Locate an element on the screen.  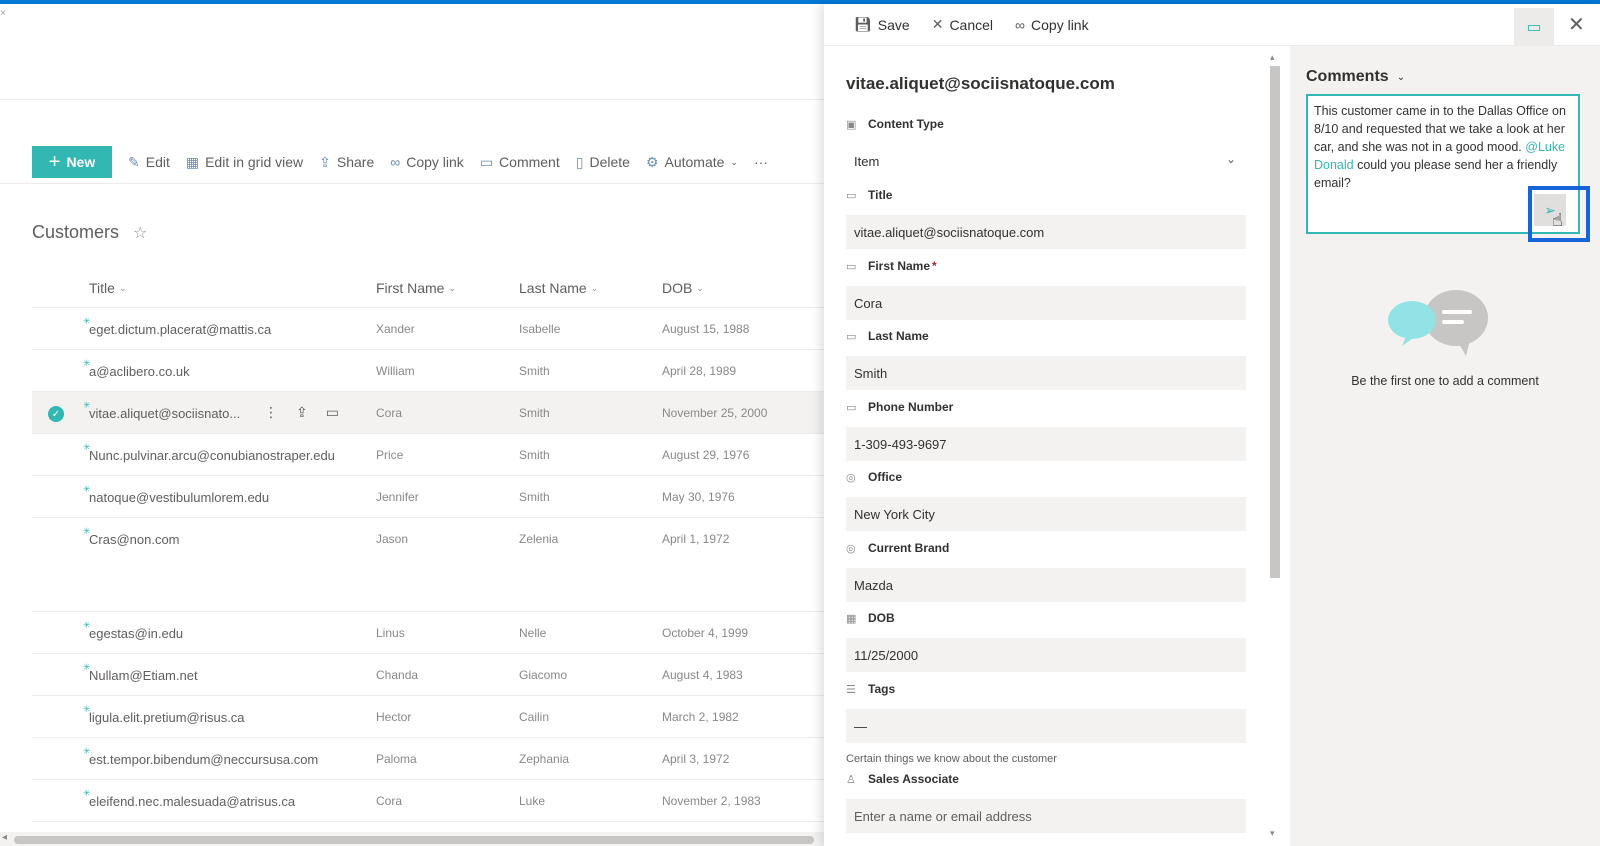
list-icon: ☰ is located at coordinates (851, 689).